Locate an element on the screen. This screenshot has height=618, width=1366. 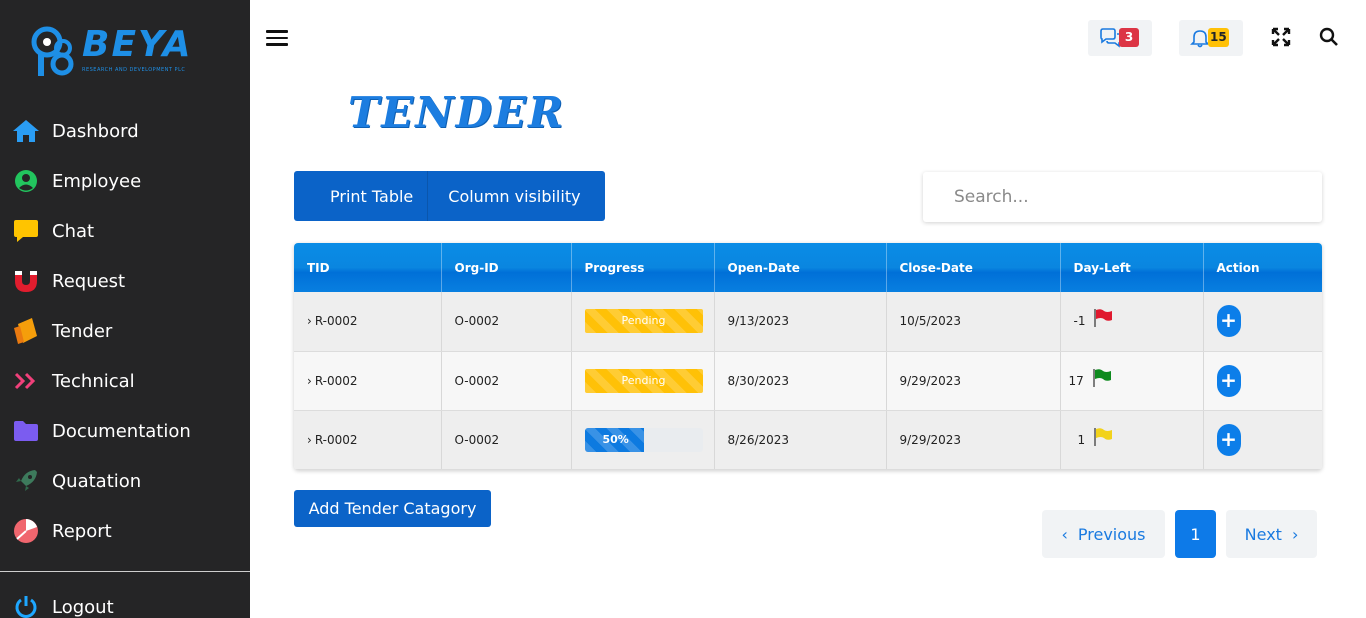
folder-icon is located at coordinates (26, 431).